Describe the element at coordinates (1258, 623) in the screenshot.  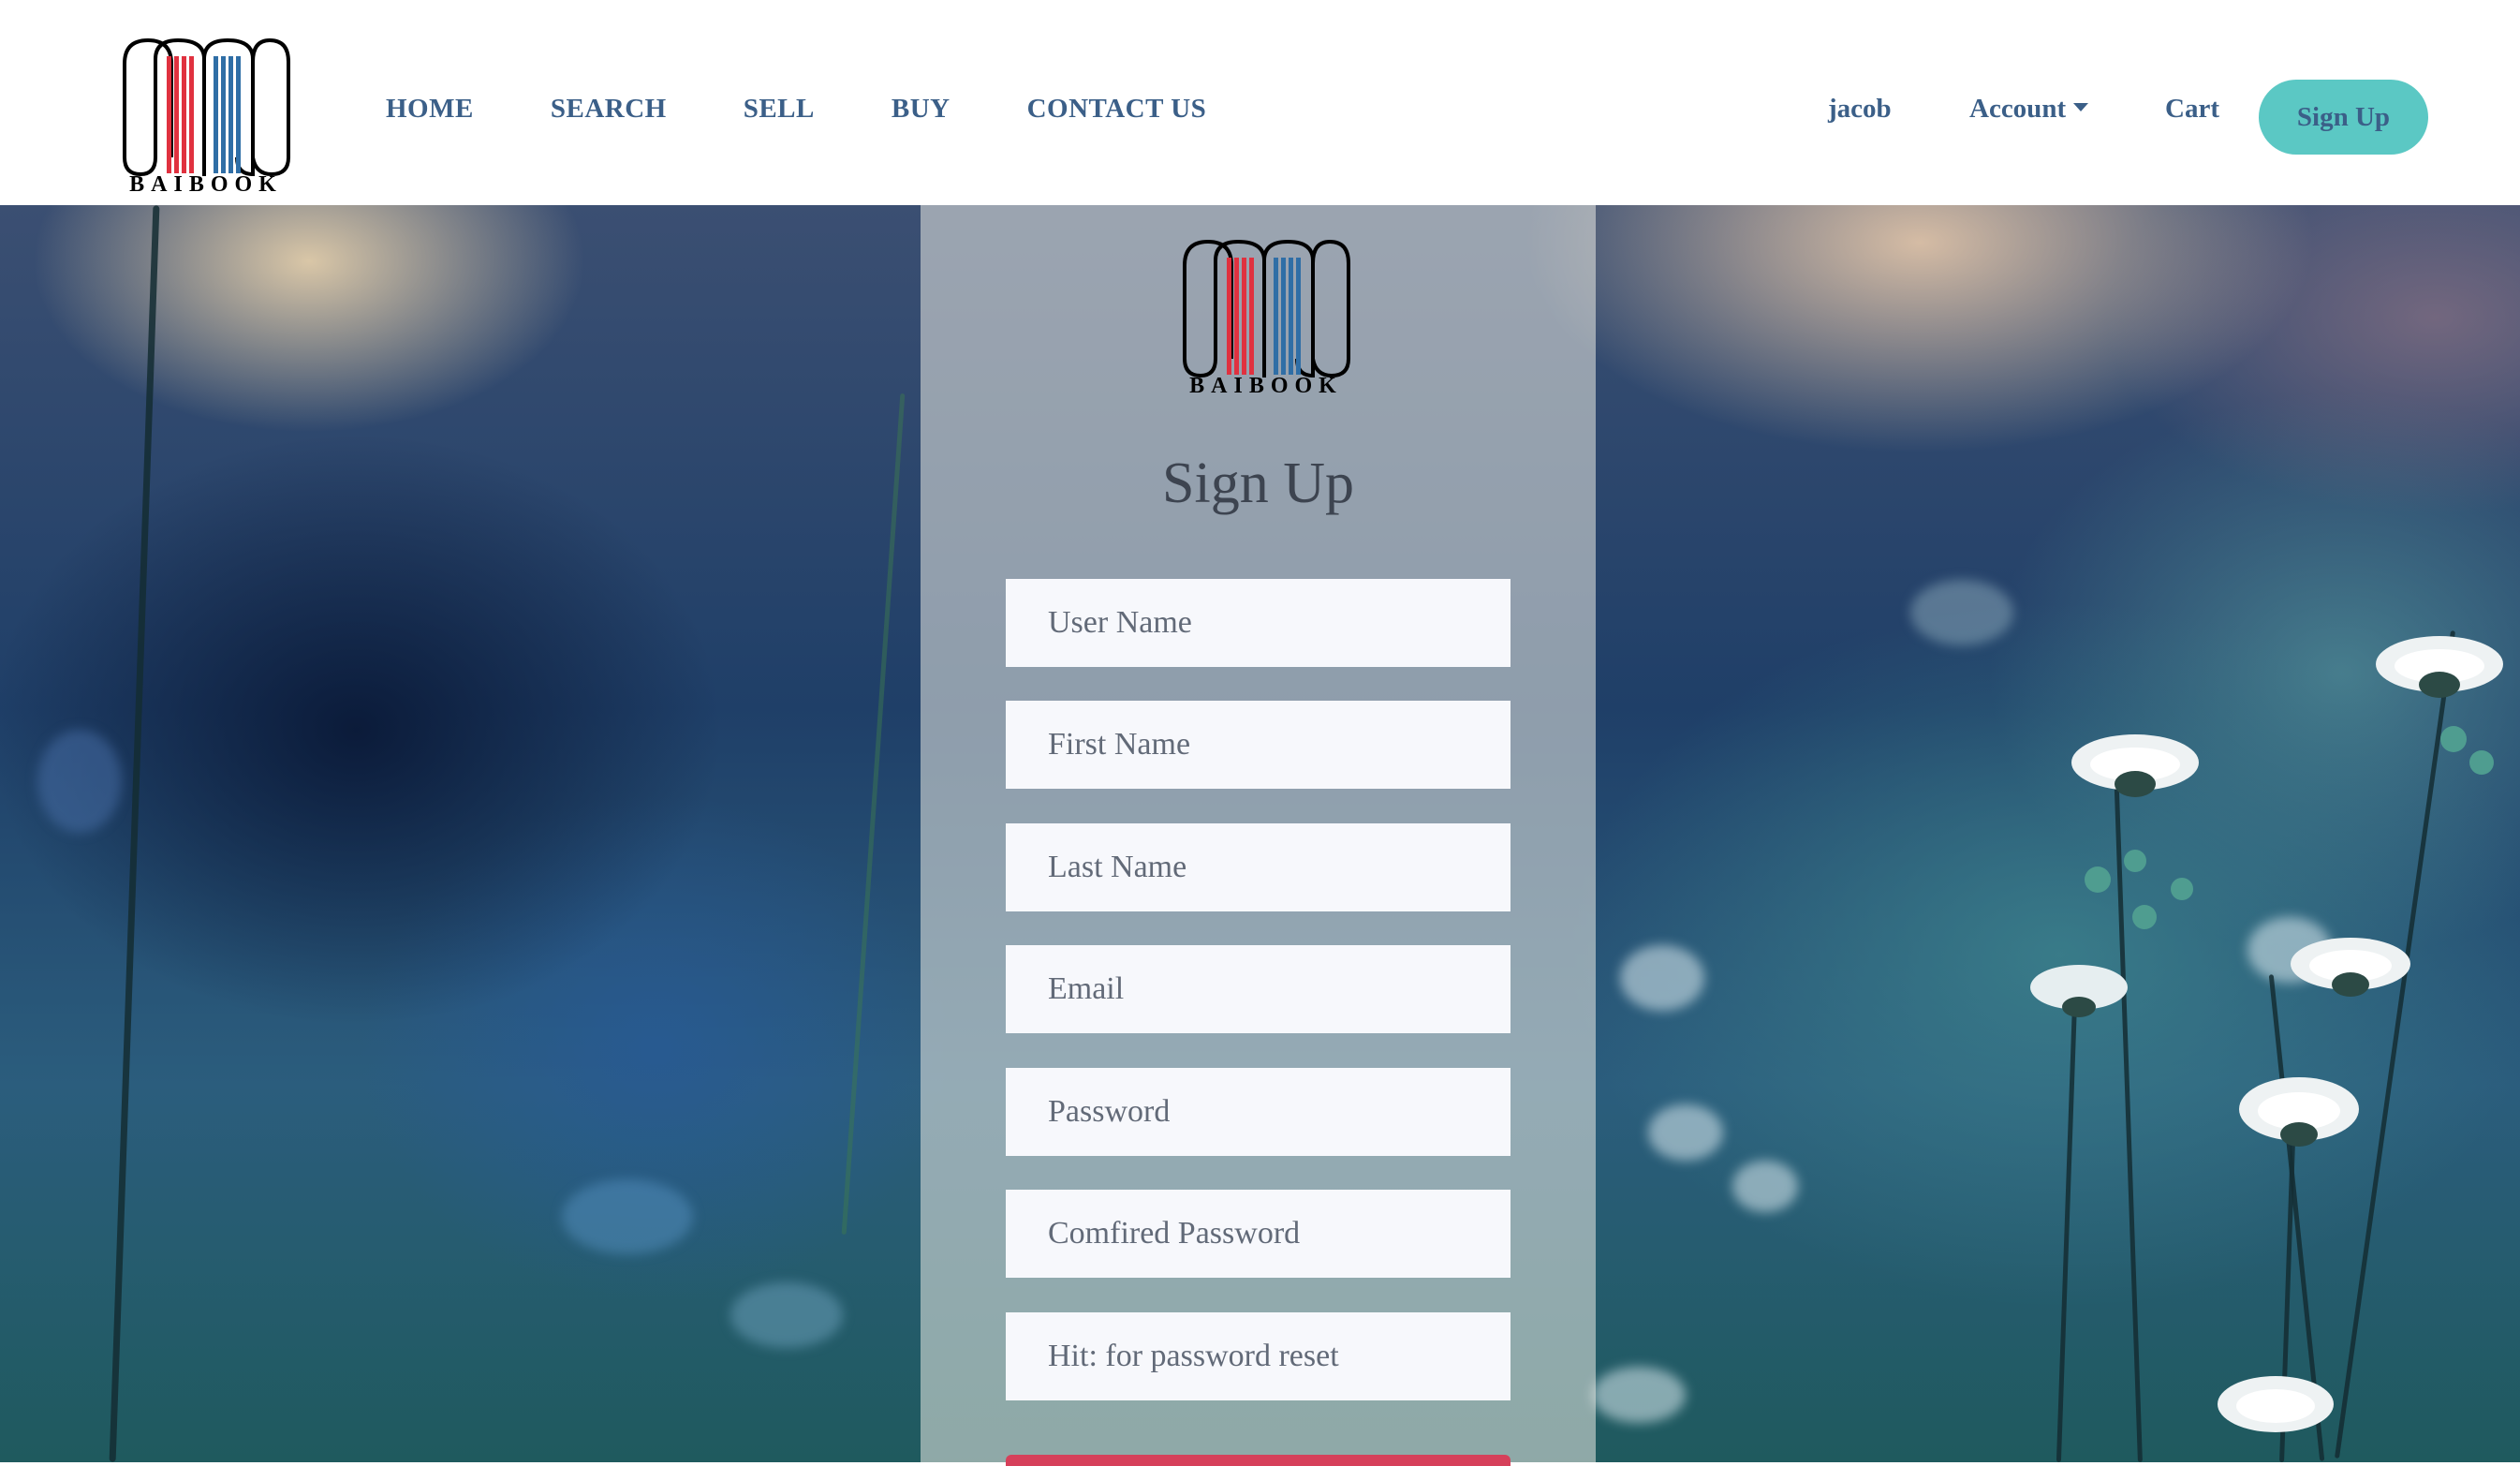
I see `username-field` at that location.